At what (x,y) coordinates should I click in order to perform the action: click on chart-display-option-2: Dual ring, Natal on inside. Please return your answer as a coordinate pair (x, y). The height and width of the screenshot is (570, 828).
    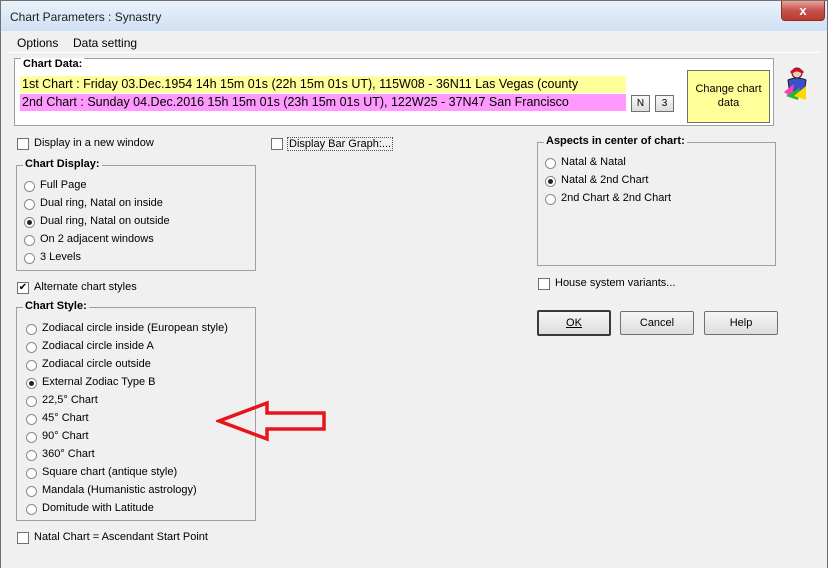
    Looking at the image, I should click on (101, 203).